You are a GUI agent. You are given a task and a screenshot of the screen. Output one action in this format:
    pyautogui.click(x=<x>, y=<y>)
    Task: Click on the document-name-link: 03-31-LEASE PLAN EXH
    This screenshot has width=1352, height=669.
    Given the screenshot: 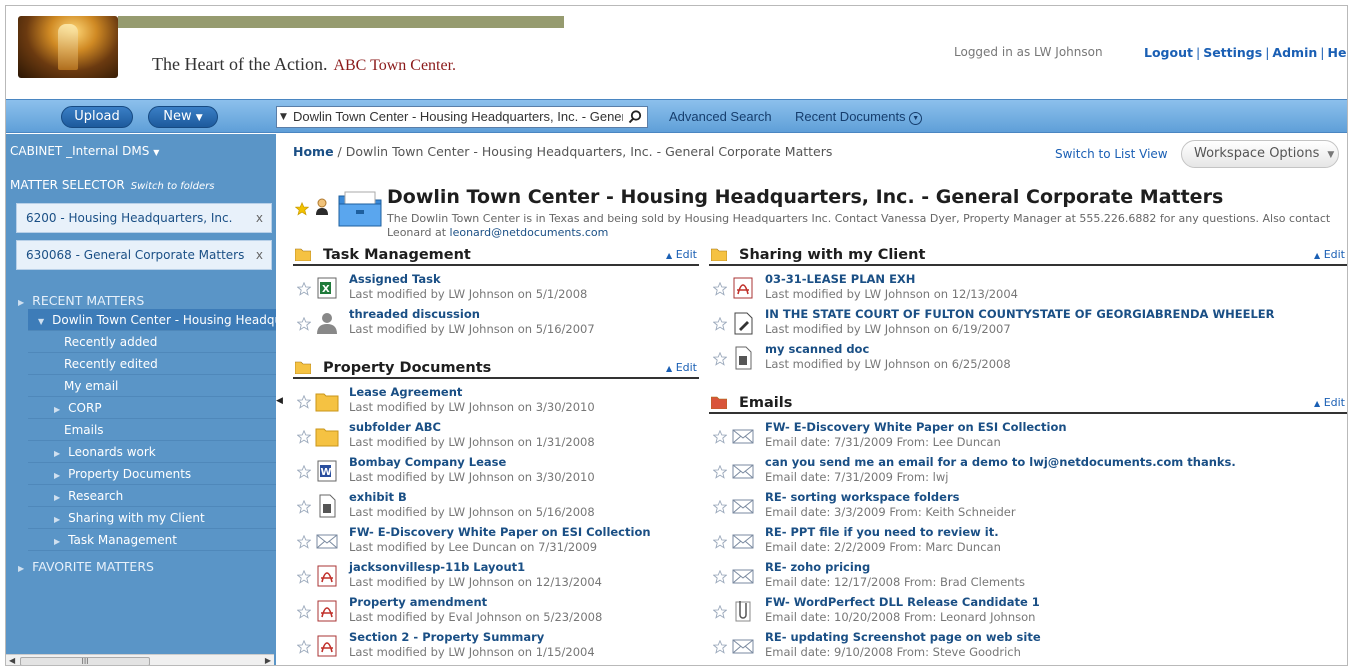 What is the action you would take?
    pyautogui.click(x=840, y=279)
    